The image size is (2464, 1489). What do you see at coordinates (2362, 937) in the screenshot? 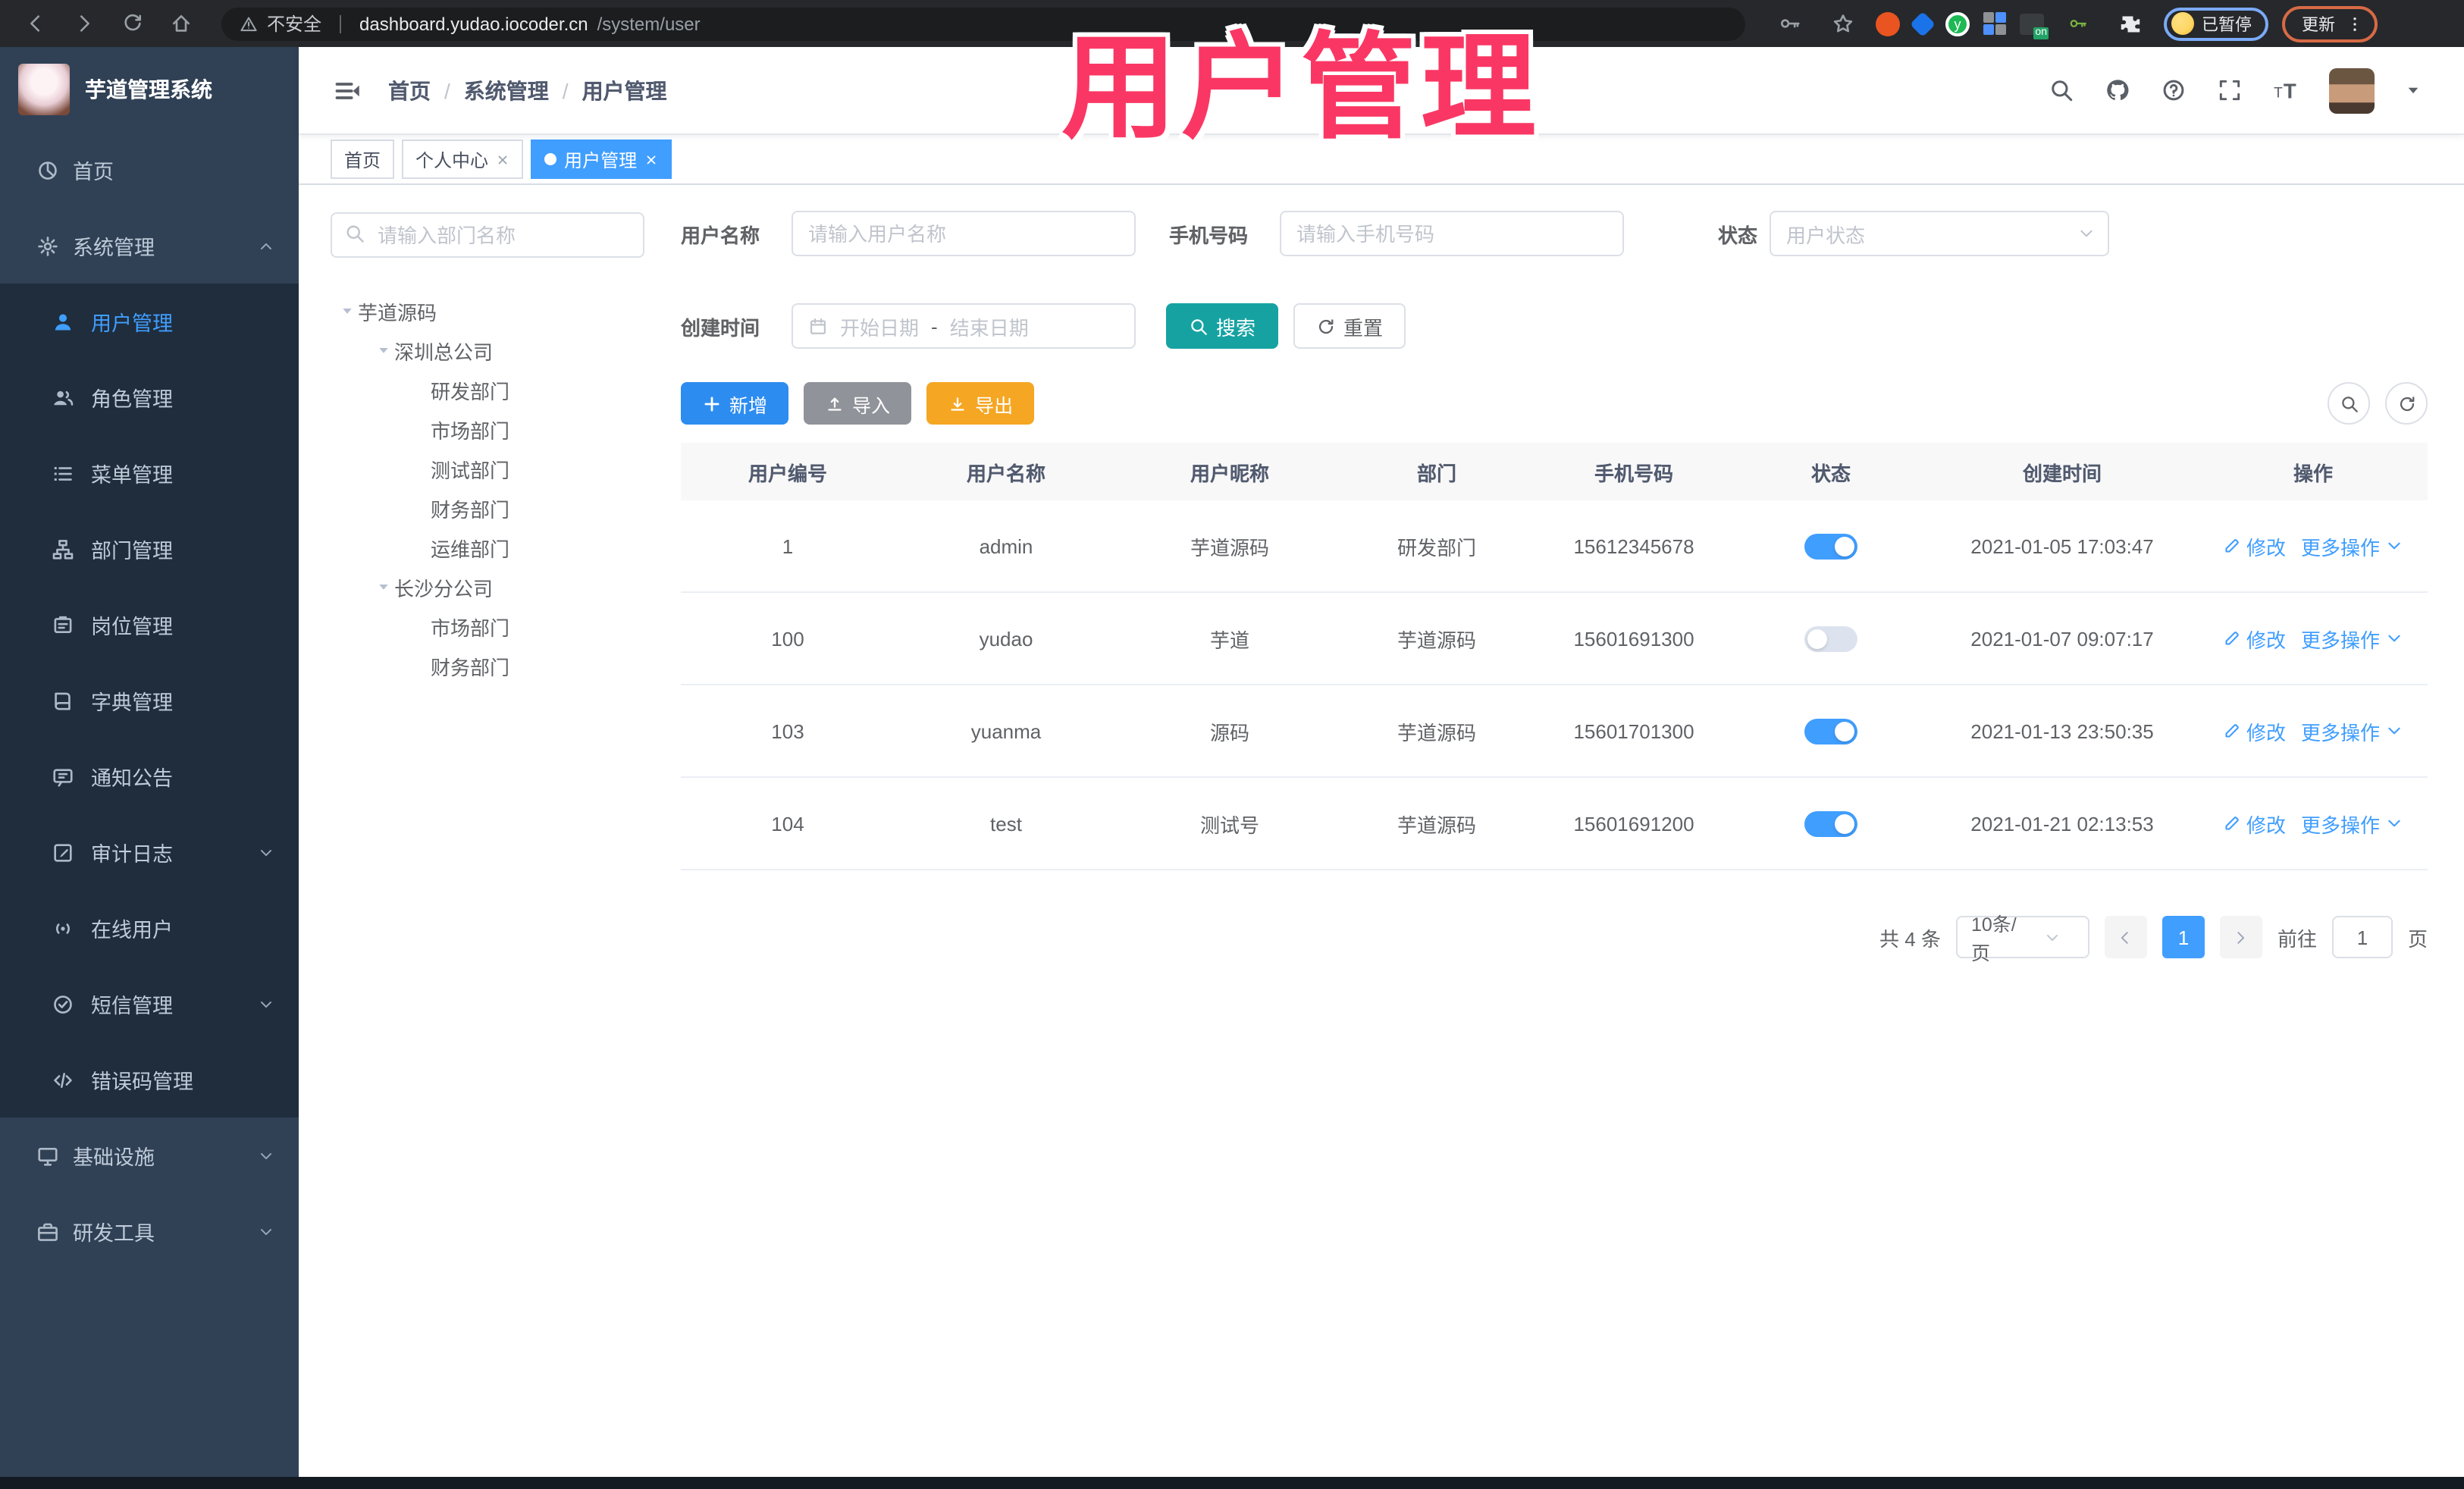
I see `goto-page-input` at bounding box center [2362, 937].